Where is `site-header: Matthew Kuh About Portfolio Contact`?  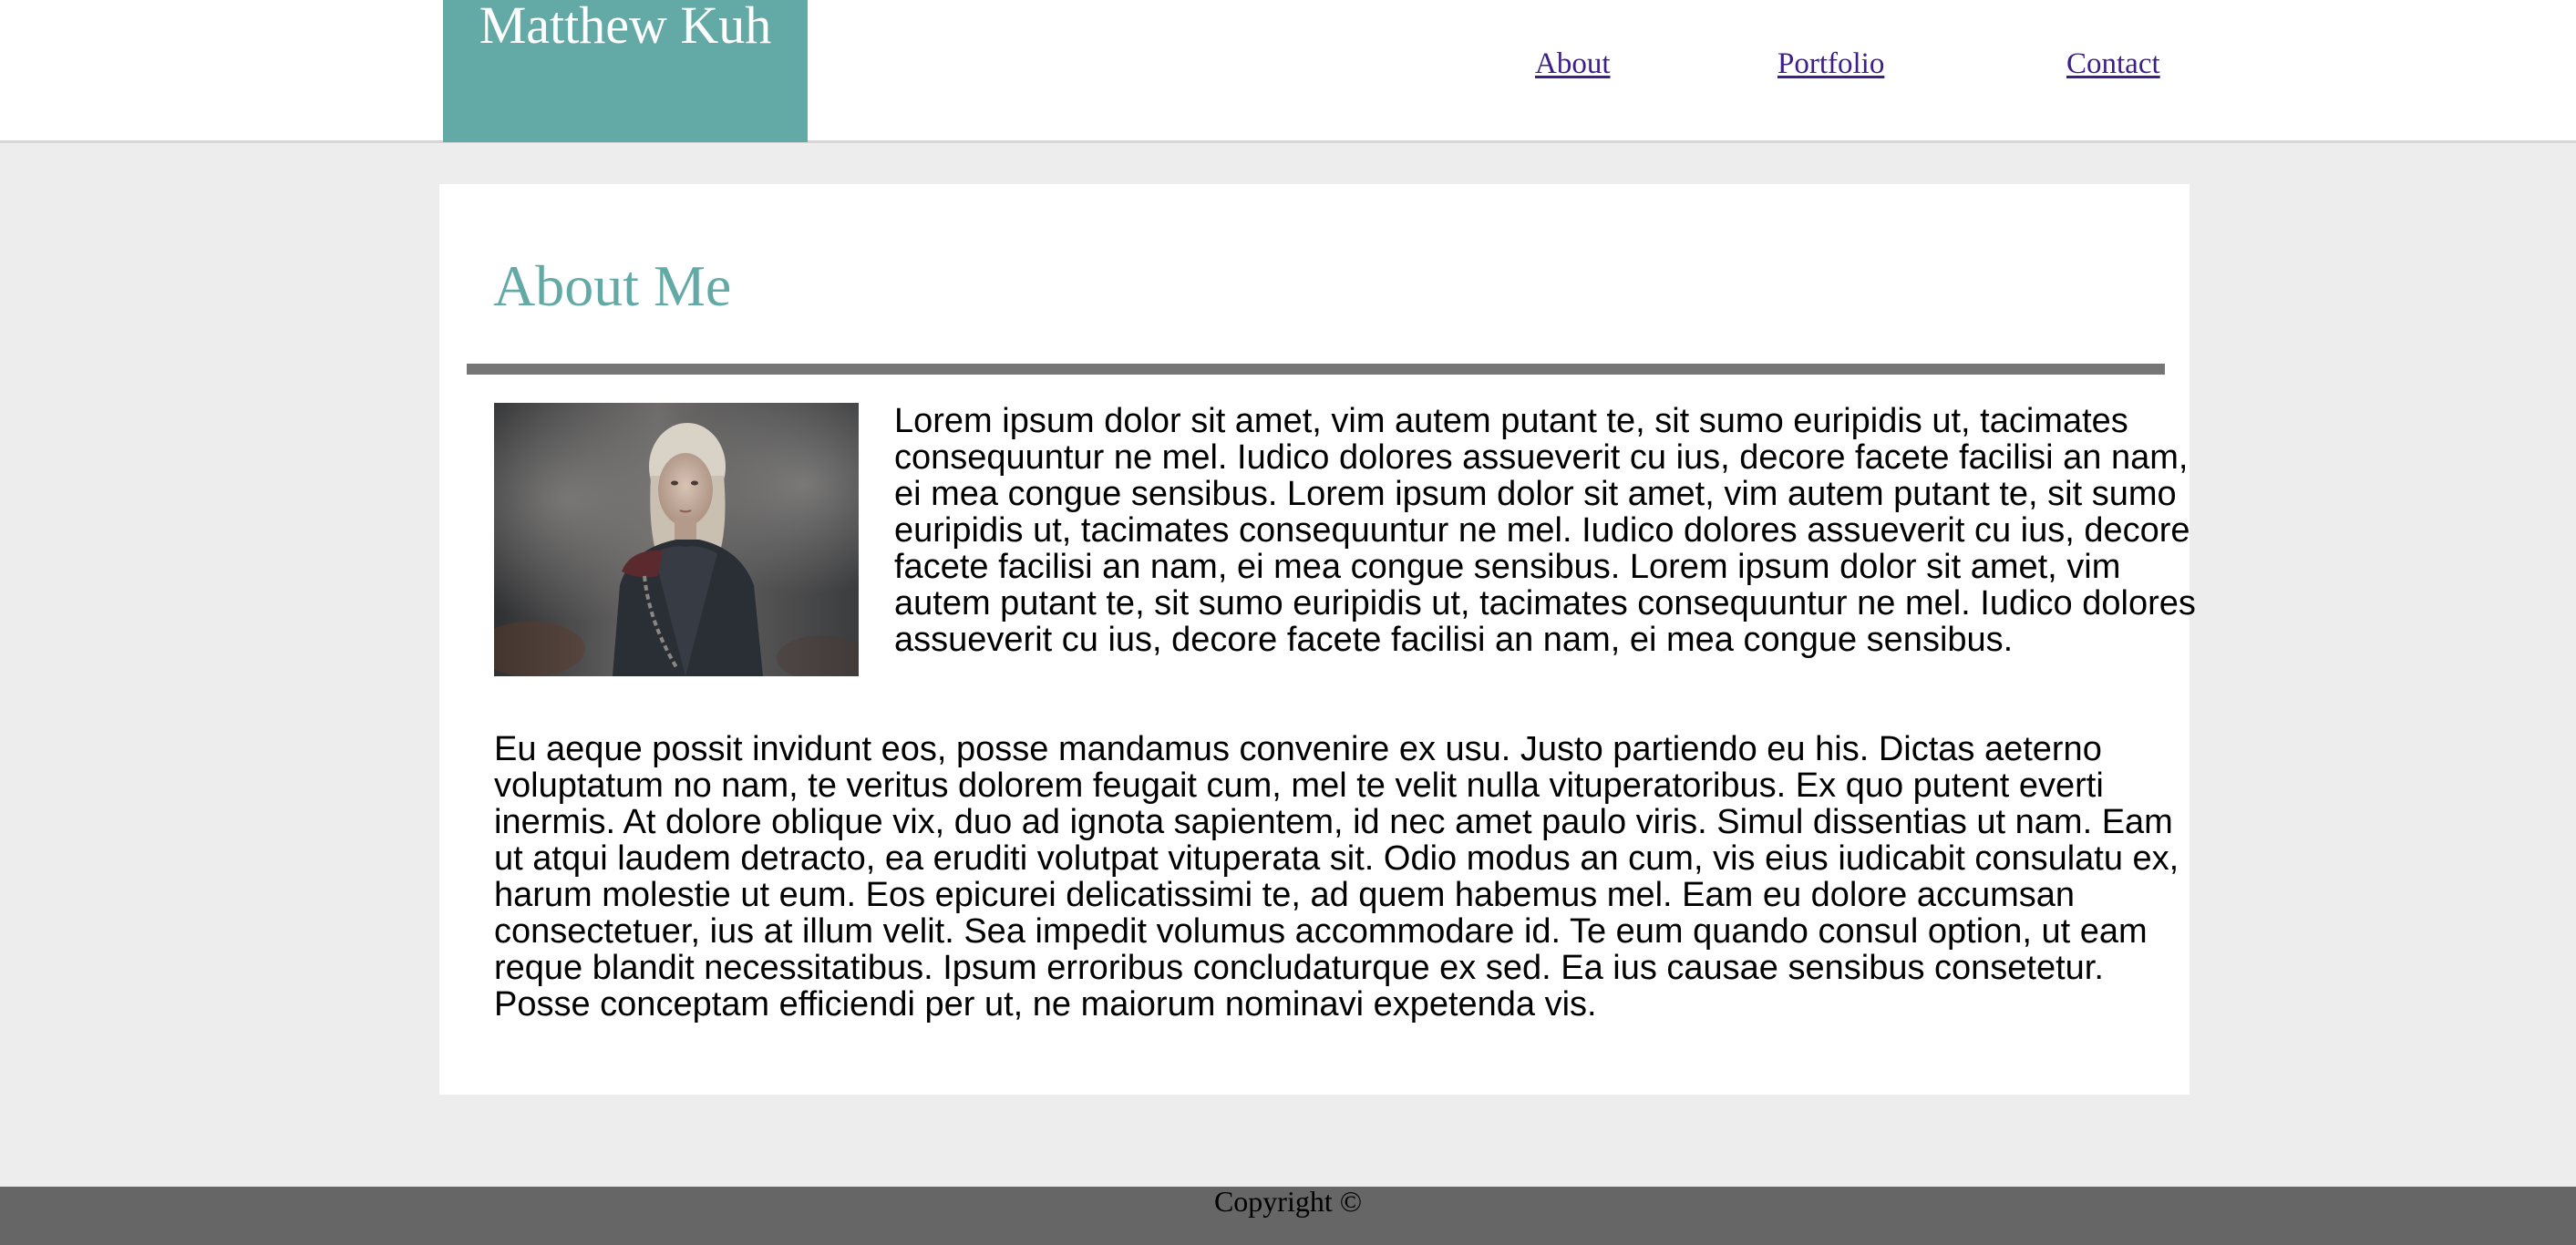 site-header: Matthew Kuh About Portfolio Contact is located at coordinates (1288, 71).